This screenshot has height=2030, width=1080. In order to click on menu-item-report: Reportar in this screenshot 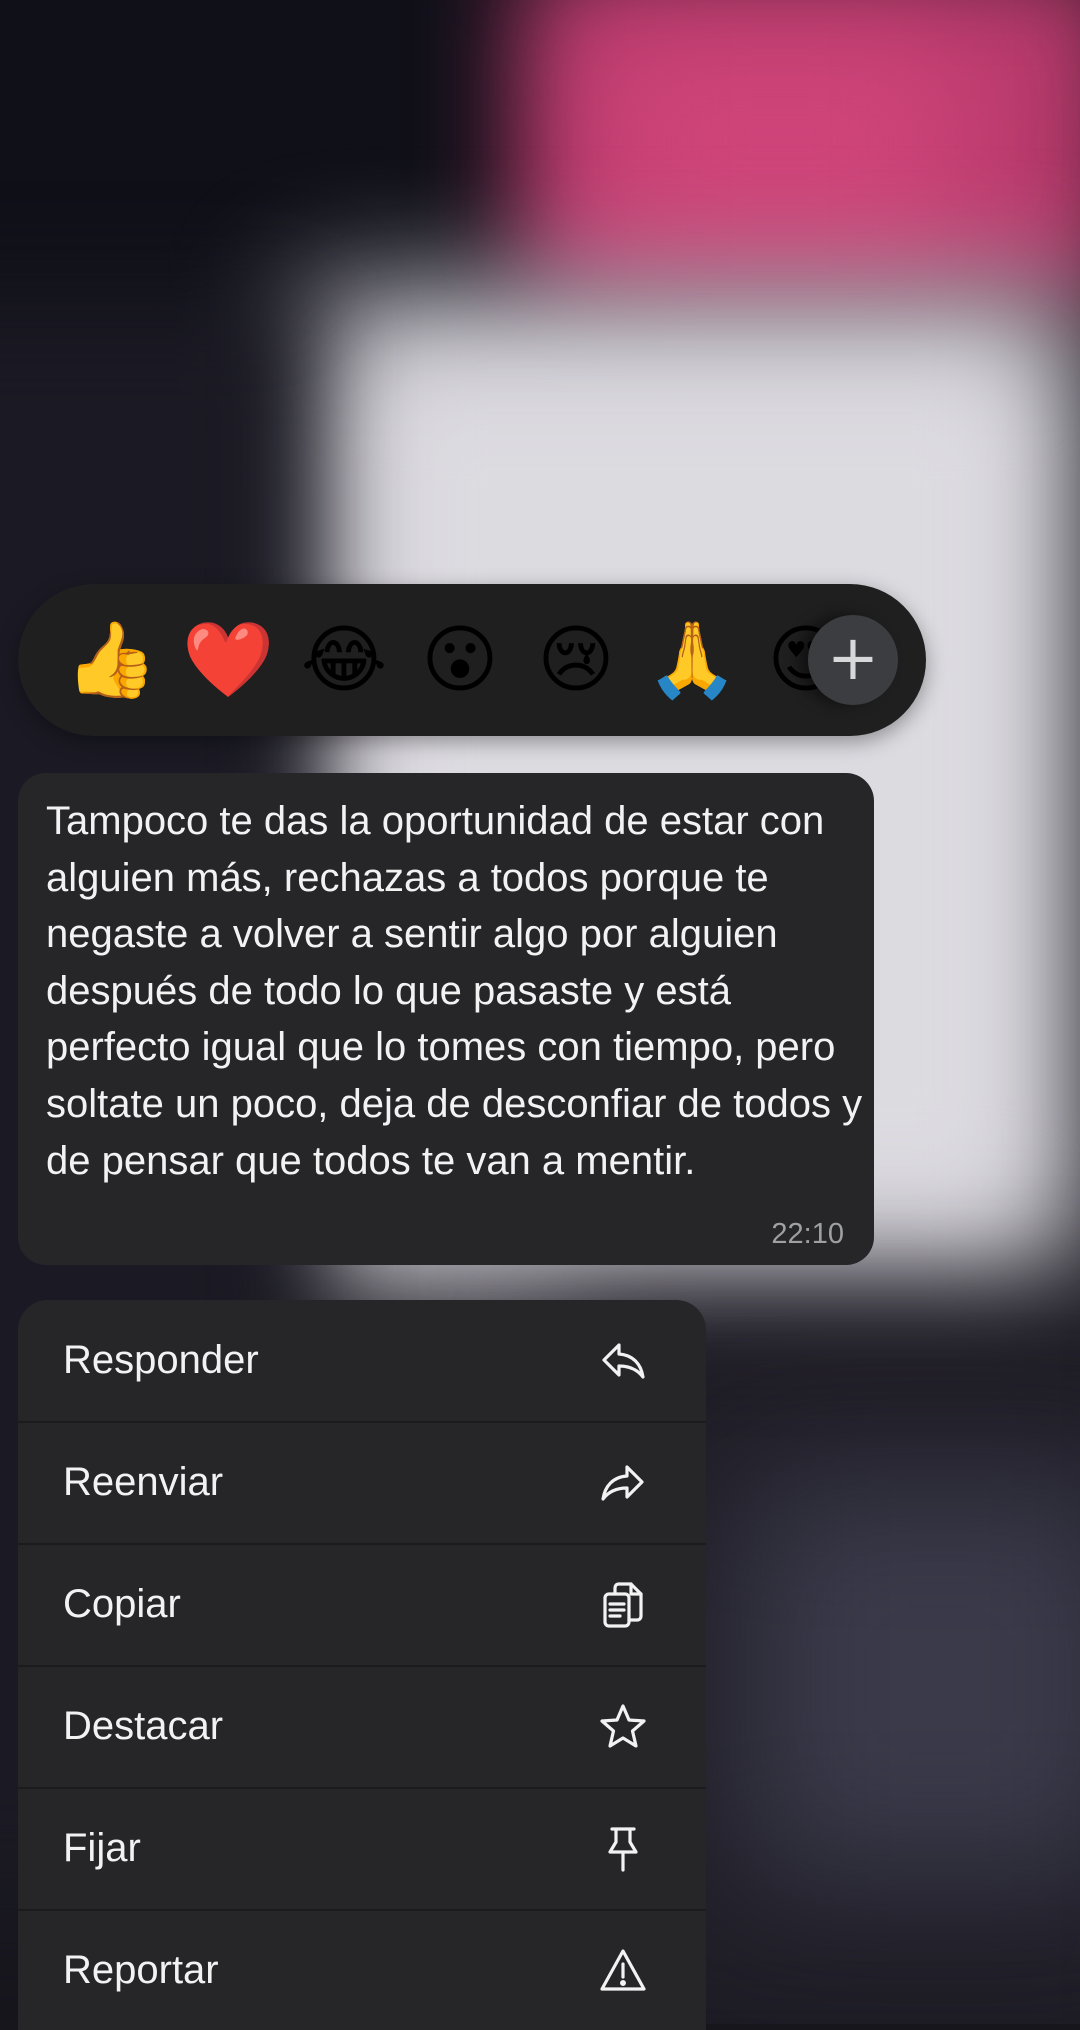, I will do `click(362, 1970)`.